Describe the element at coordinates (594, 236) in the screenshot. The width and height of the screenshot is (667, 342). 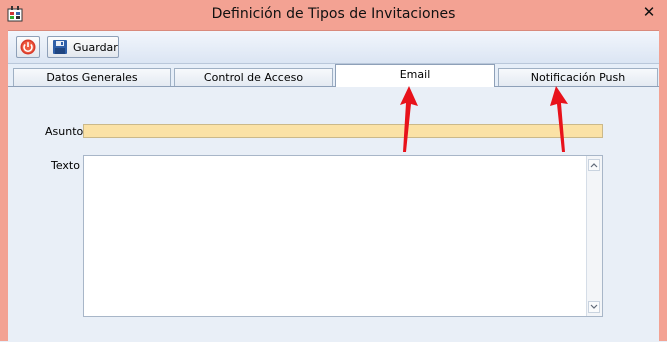
I see `texto-scrollbar` at that location.